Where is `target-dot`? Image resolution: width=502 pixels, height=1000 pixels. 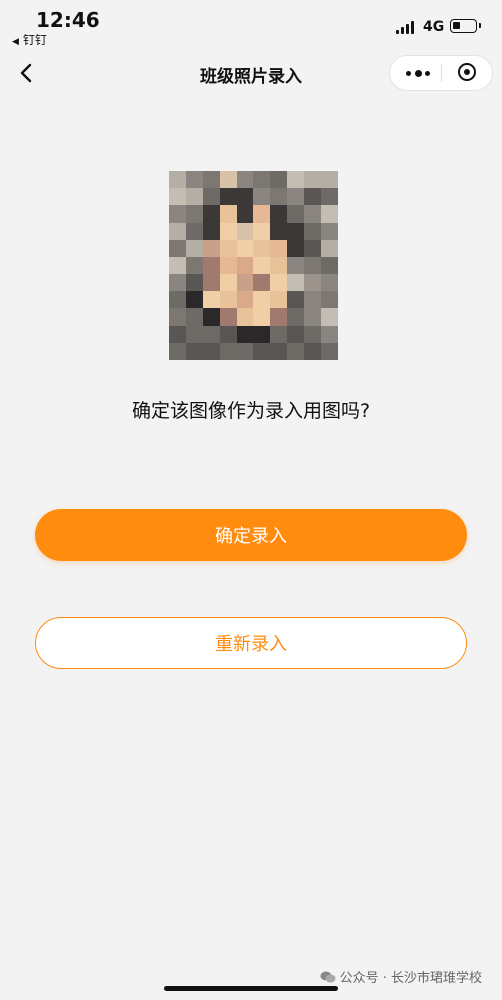 target-dot is located at coordinates (467, 72).